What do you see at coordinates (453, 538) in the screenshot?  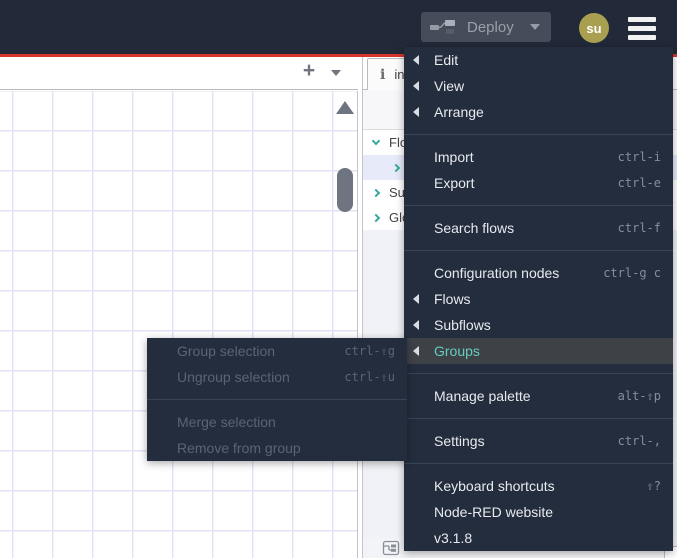 I see `menu-item-label: v3.1.8` at bounding box center [453, 538].